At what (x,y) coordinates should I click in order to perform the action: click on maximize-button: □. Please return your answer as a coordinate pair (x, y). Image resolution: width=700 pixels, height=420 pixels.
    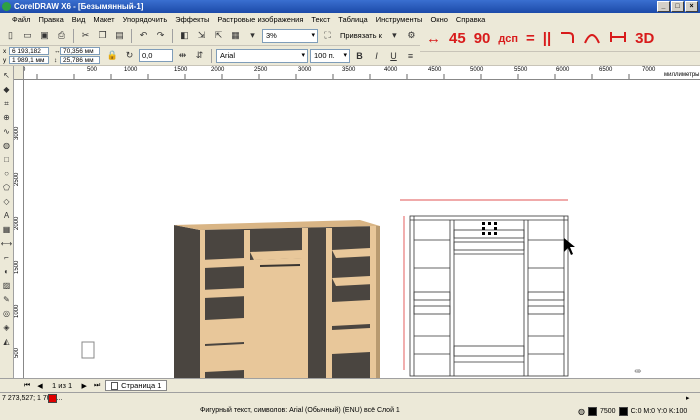
    Looking at the image, I should click on (677, 6).